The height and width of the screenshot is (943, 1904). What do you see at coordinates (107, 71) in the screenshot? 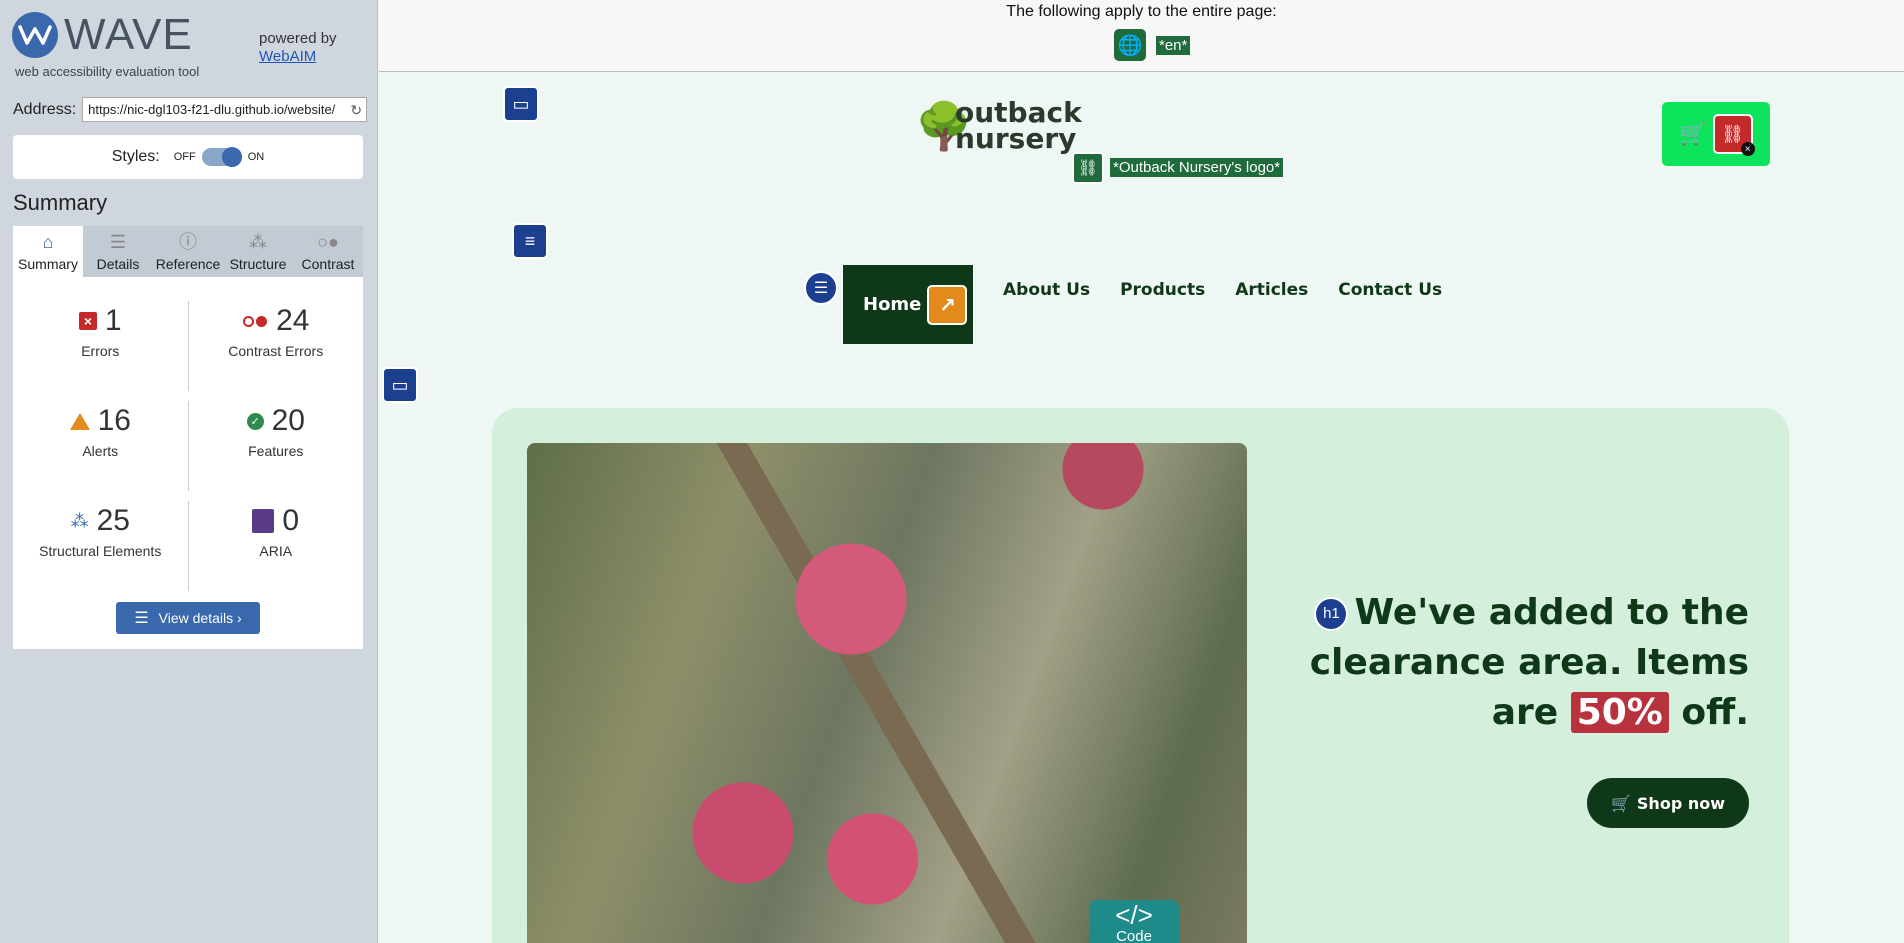
I see `wave-tagline: web accessibility evaluation tool` at bounding box center [107, 71].